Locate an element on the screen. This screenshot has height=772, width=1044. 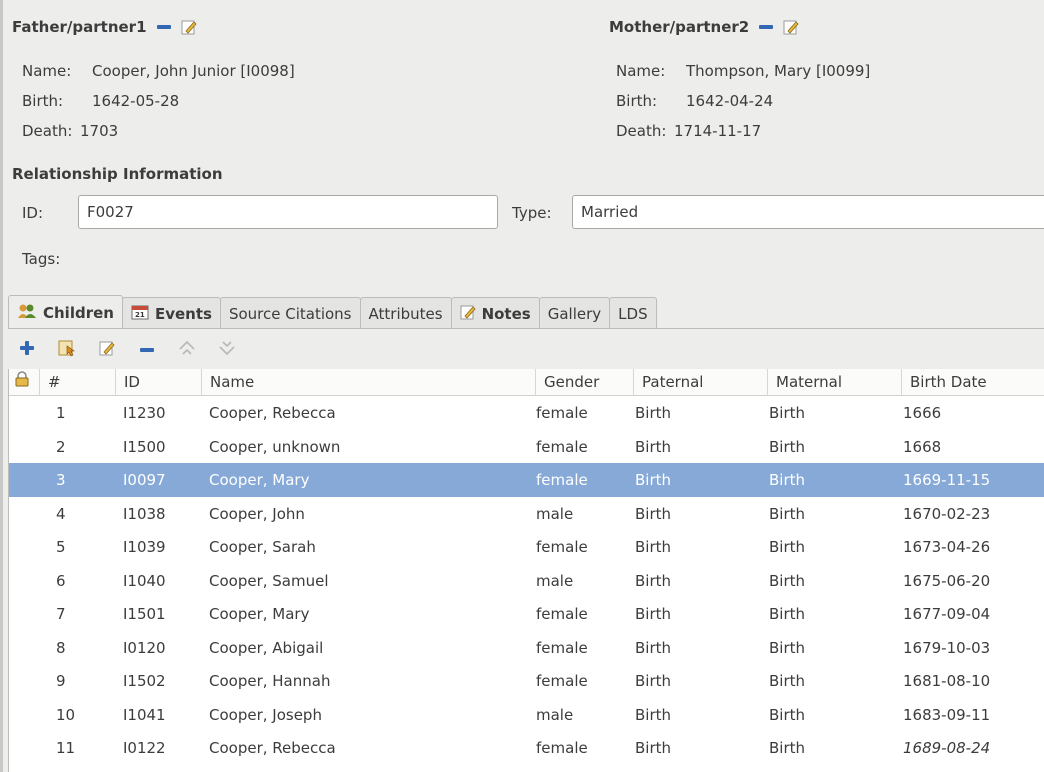
tab-source-citations: Source Citations is located at coordinates (290, 313).